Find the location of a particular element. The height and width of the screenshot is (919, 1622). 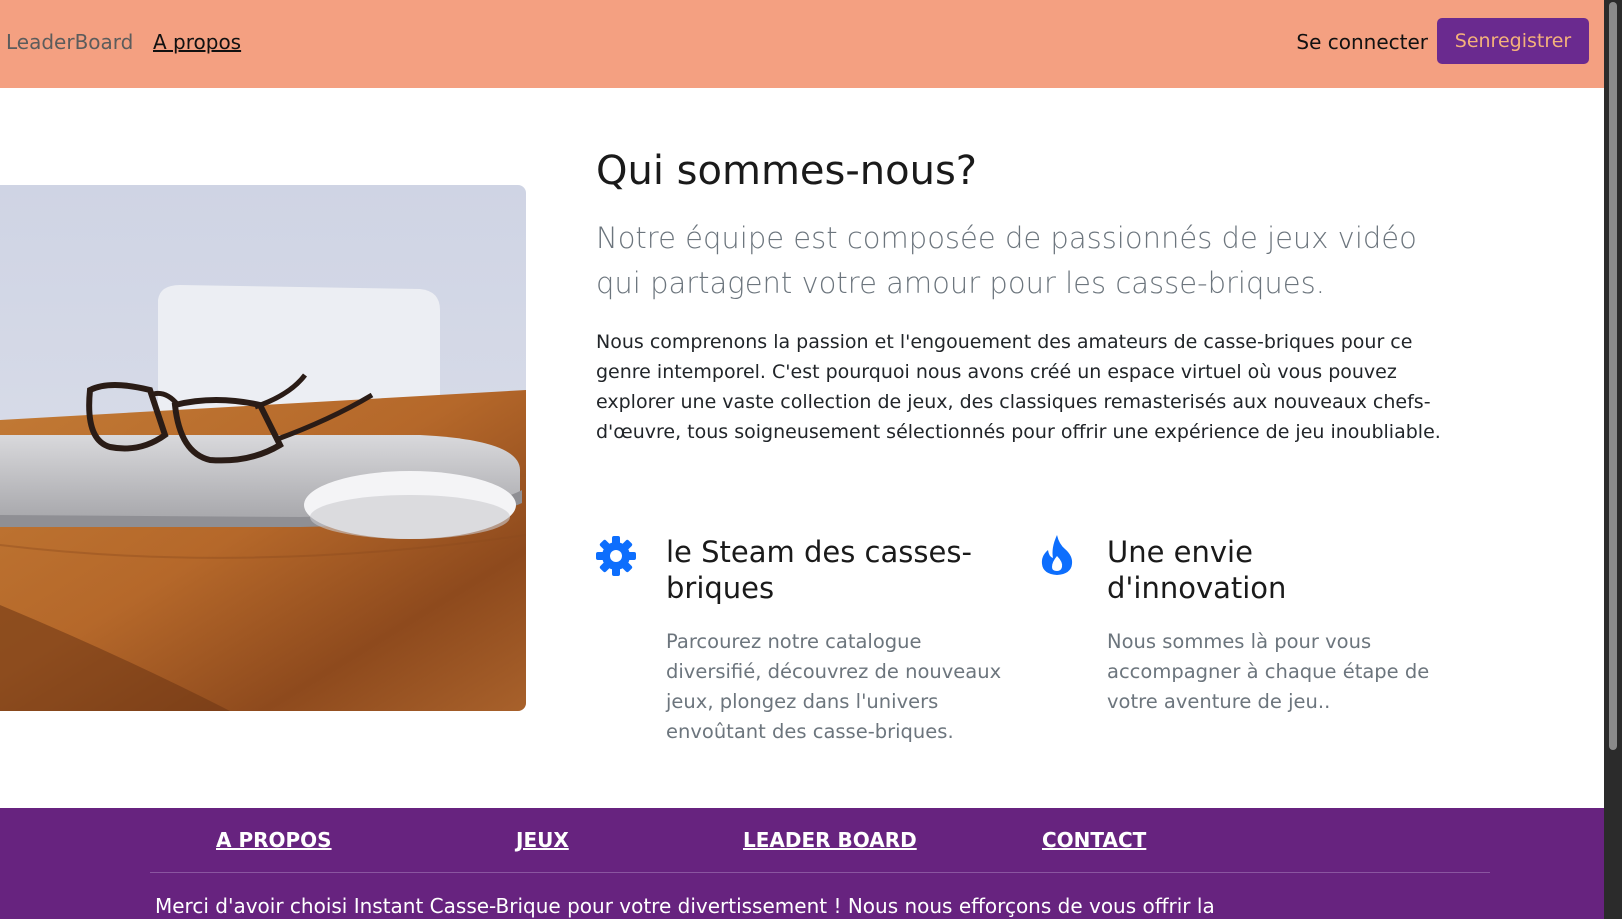

footer-link-contact: CONTACT is located at coordinates (1094, 840).